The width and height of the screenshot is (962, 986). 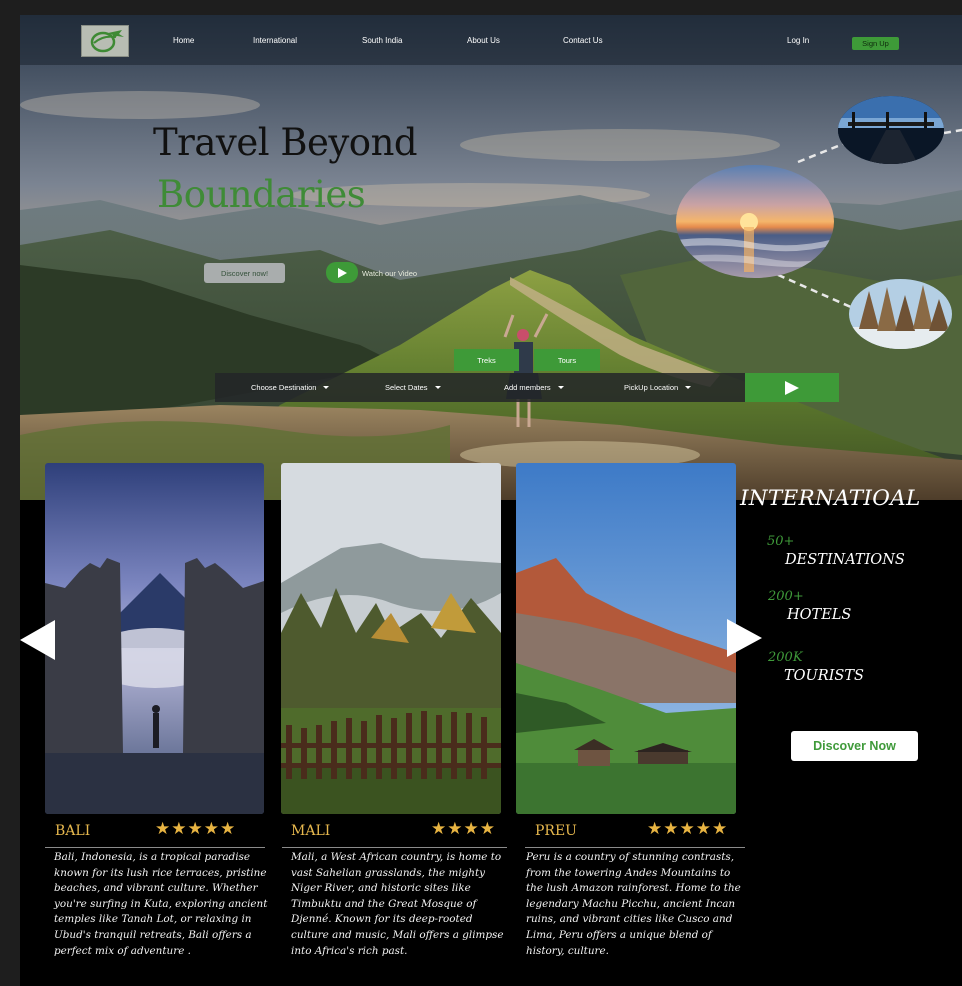 I want to click on carousel-prev-arrow, so click(x=37, y=640).